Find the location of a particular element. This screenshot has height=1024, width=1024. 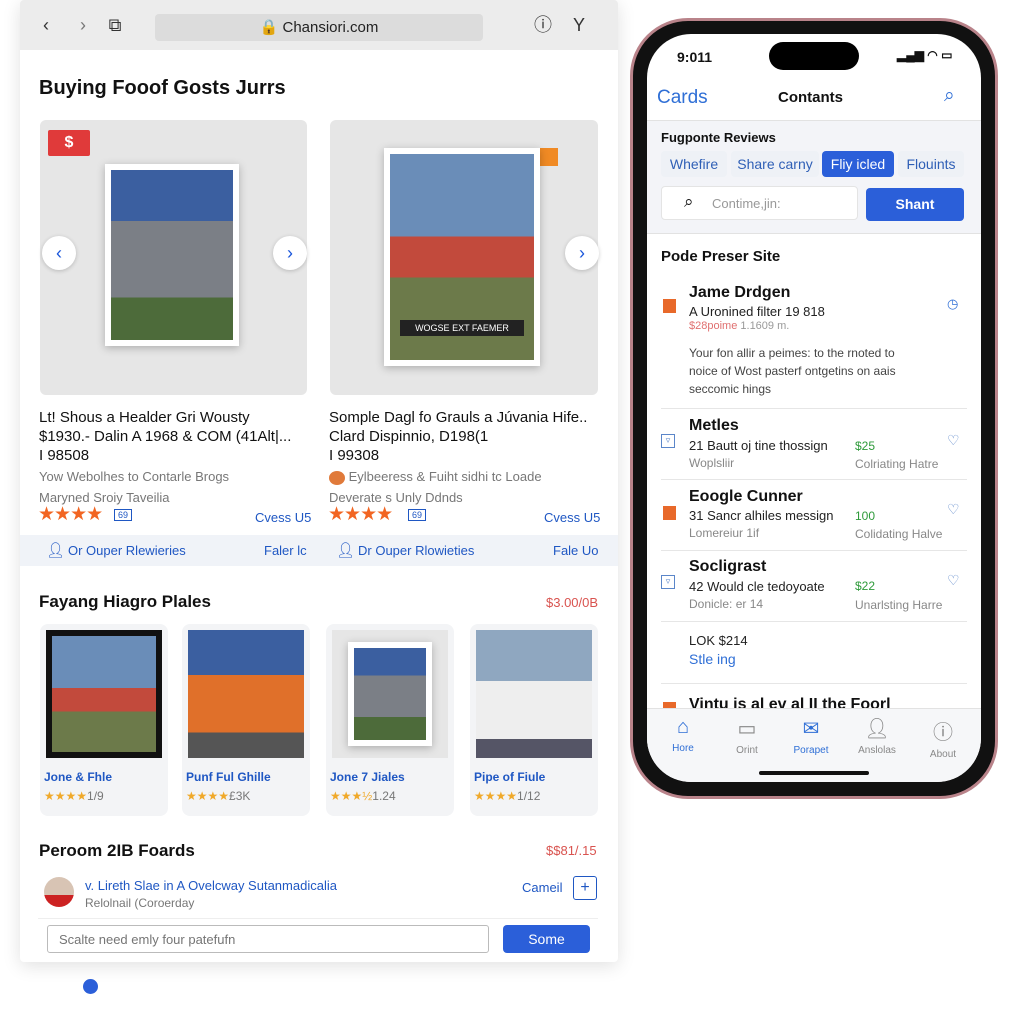

rating-badge: 69 is located at coordinates (123, 515).